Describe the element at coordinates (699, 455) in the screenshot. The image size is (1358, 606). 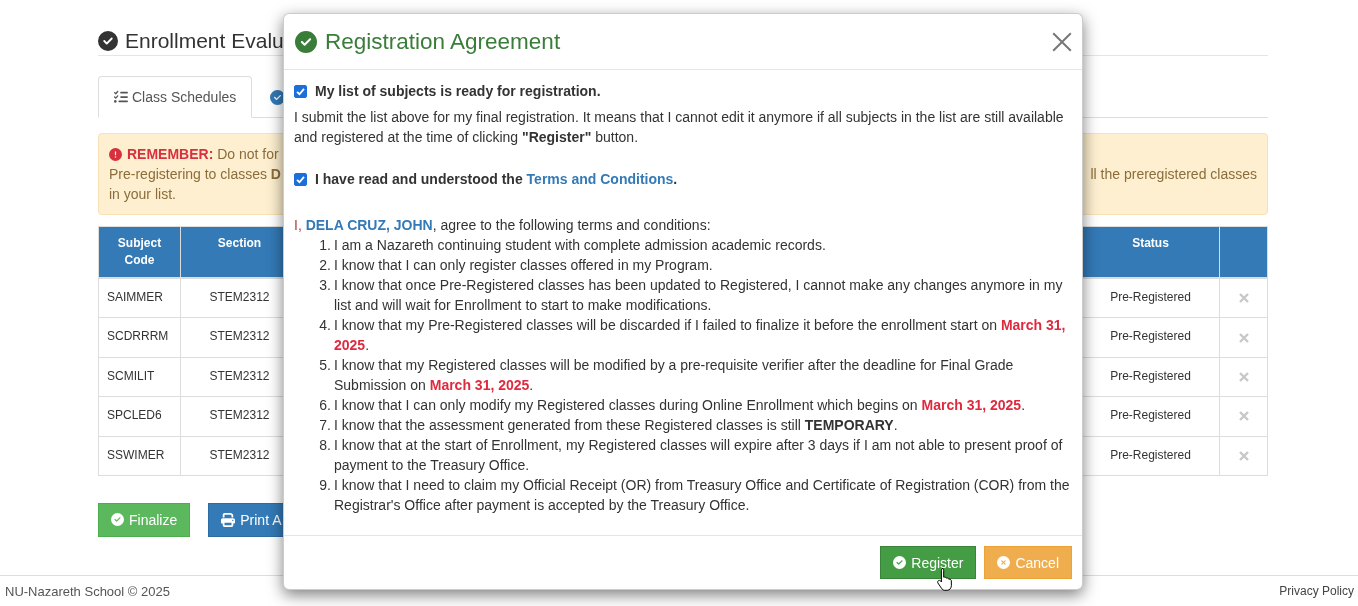
I see `term-text: I know that at the start of Enrollment, my Registered classes will expire after 3 days if I am not able to present proof of payment to the Treasury Office.` at that location.